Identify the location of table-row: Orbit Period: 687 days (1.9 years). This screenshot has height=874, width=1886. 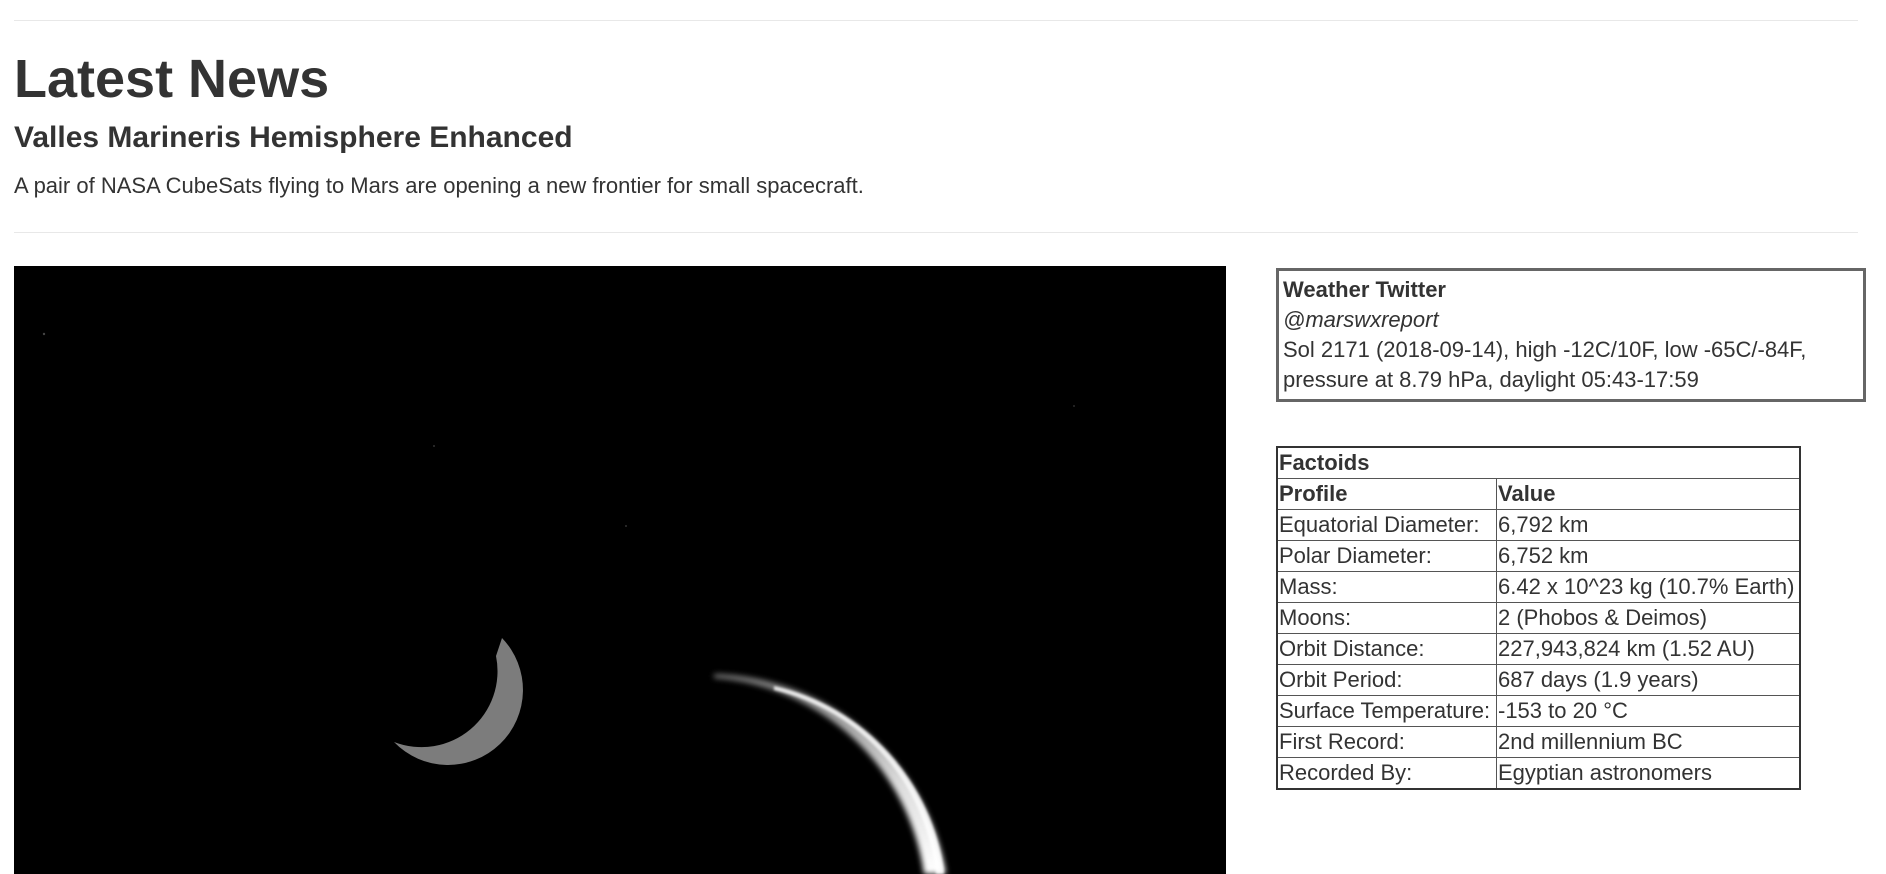
(1538, 680).